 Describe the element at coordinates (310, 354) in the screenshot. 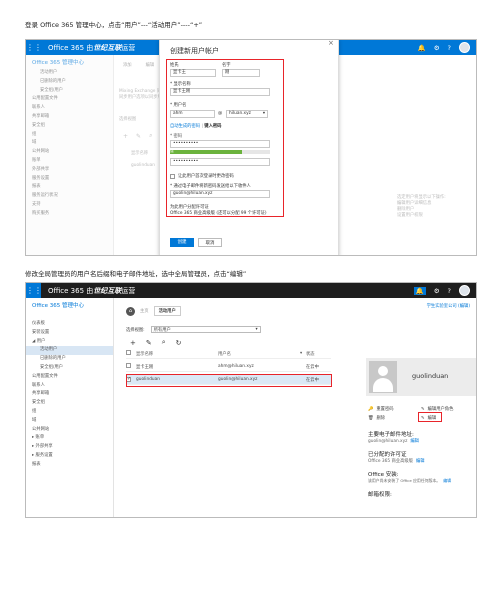

I see `column-header: 状态` at that location.